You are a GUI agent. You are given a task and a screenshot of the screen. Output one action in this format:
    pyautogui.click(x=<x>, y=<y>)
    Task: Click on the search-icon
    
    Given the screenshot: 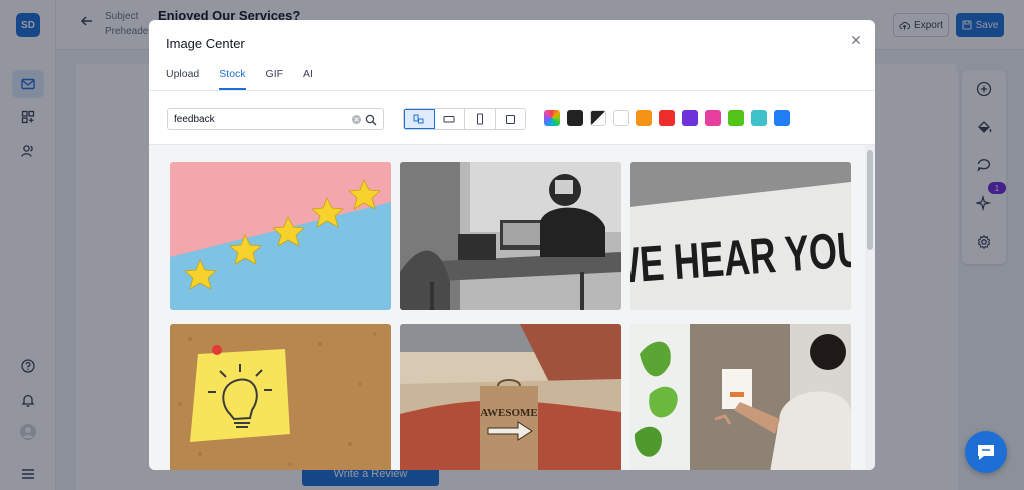 What is the action you would take?
    pyautogui.click(x=371, y=122)
    